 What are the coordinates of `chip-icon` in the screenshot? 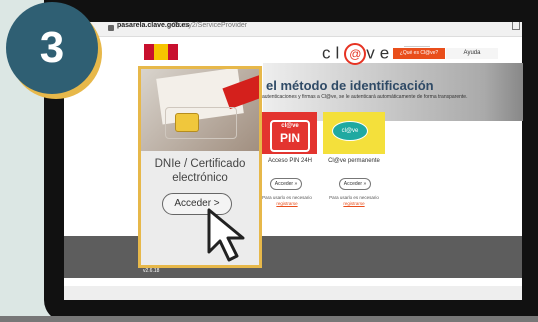 It's located at (187, 122).